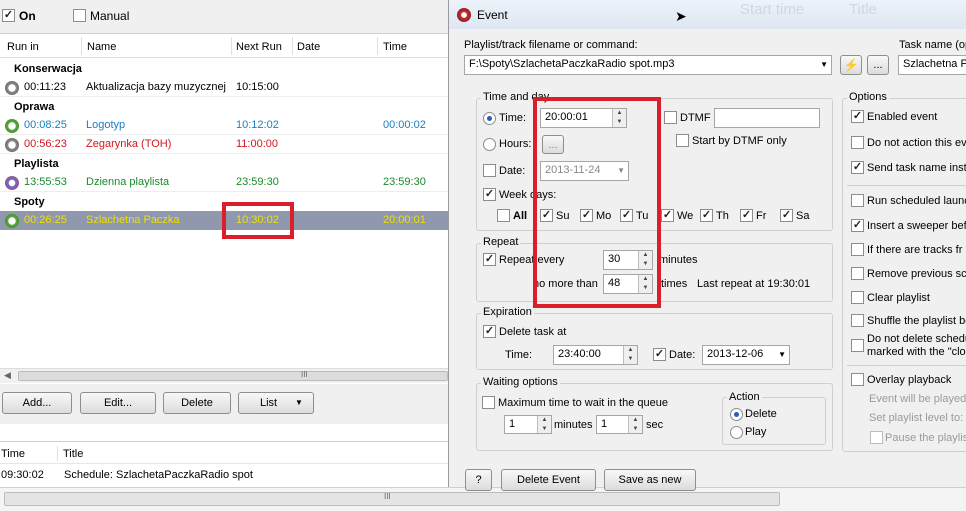 Image resolution: width=966 pixels, height=511 pixels. Describe the element at coordinates (909, 380) in the screenshot. I see `option-label: Overlay playback` at that location.